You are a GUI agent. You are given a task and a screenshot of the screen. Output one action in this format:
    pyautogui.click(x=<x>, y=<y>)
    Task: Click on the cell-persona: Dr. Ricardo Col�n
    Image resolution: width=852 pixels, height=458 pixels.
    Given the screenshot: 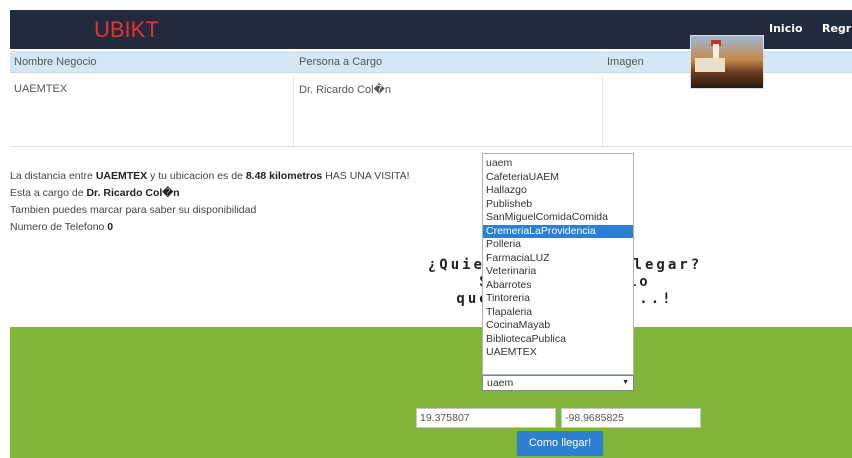 What is the action you would take?
    pyautogui.click(x=345, y=90)
    